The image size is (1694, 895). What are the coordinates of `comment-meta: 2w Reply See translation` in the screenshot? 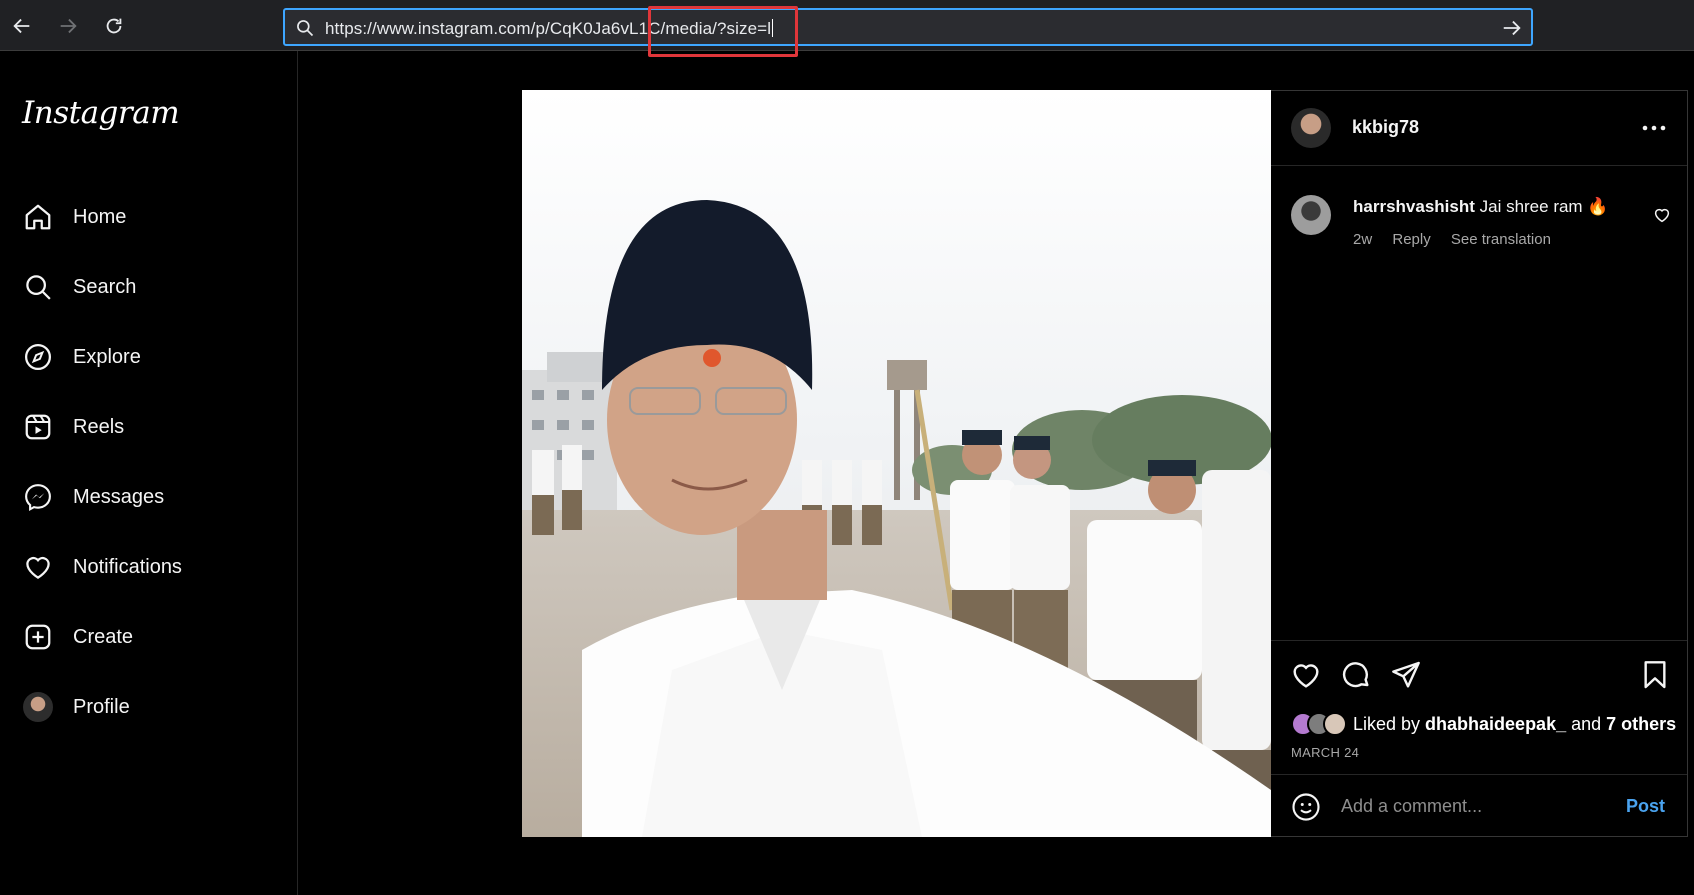 It's located at (1460, 239).